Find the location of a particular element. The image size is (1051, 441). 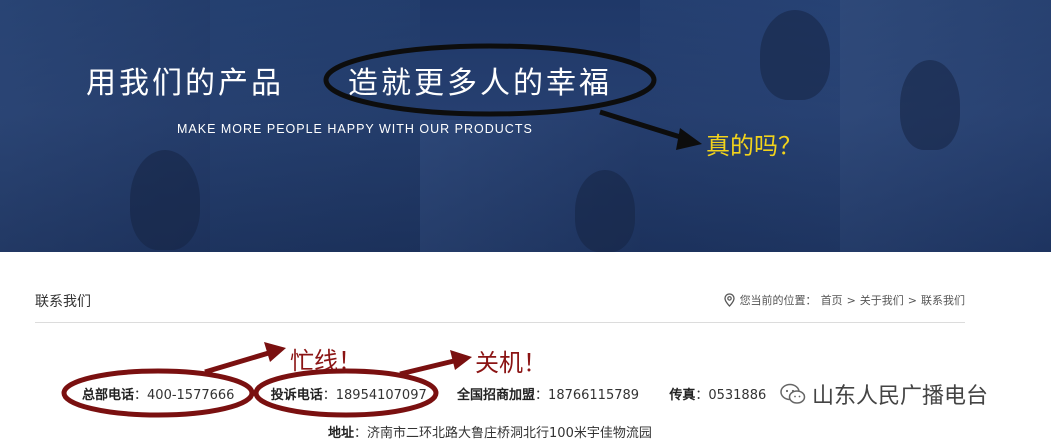

fax-label: 传真 is located at coordinates (682, 395).